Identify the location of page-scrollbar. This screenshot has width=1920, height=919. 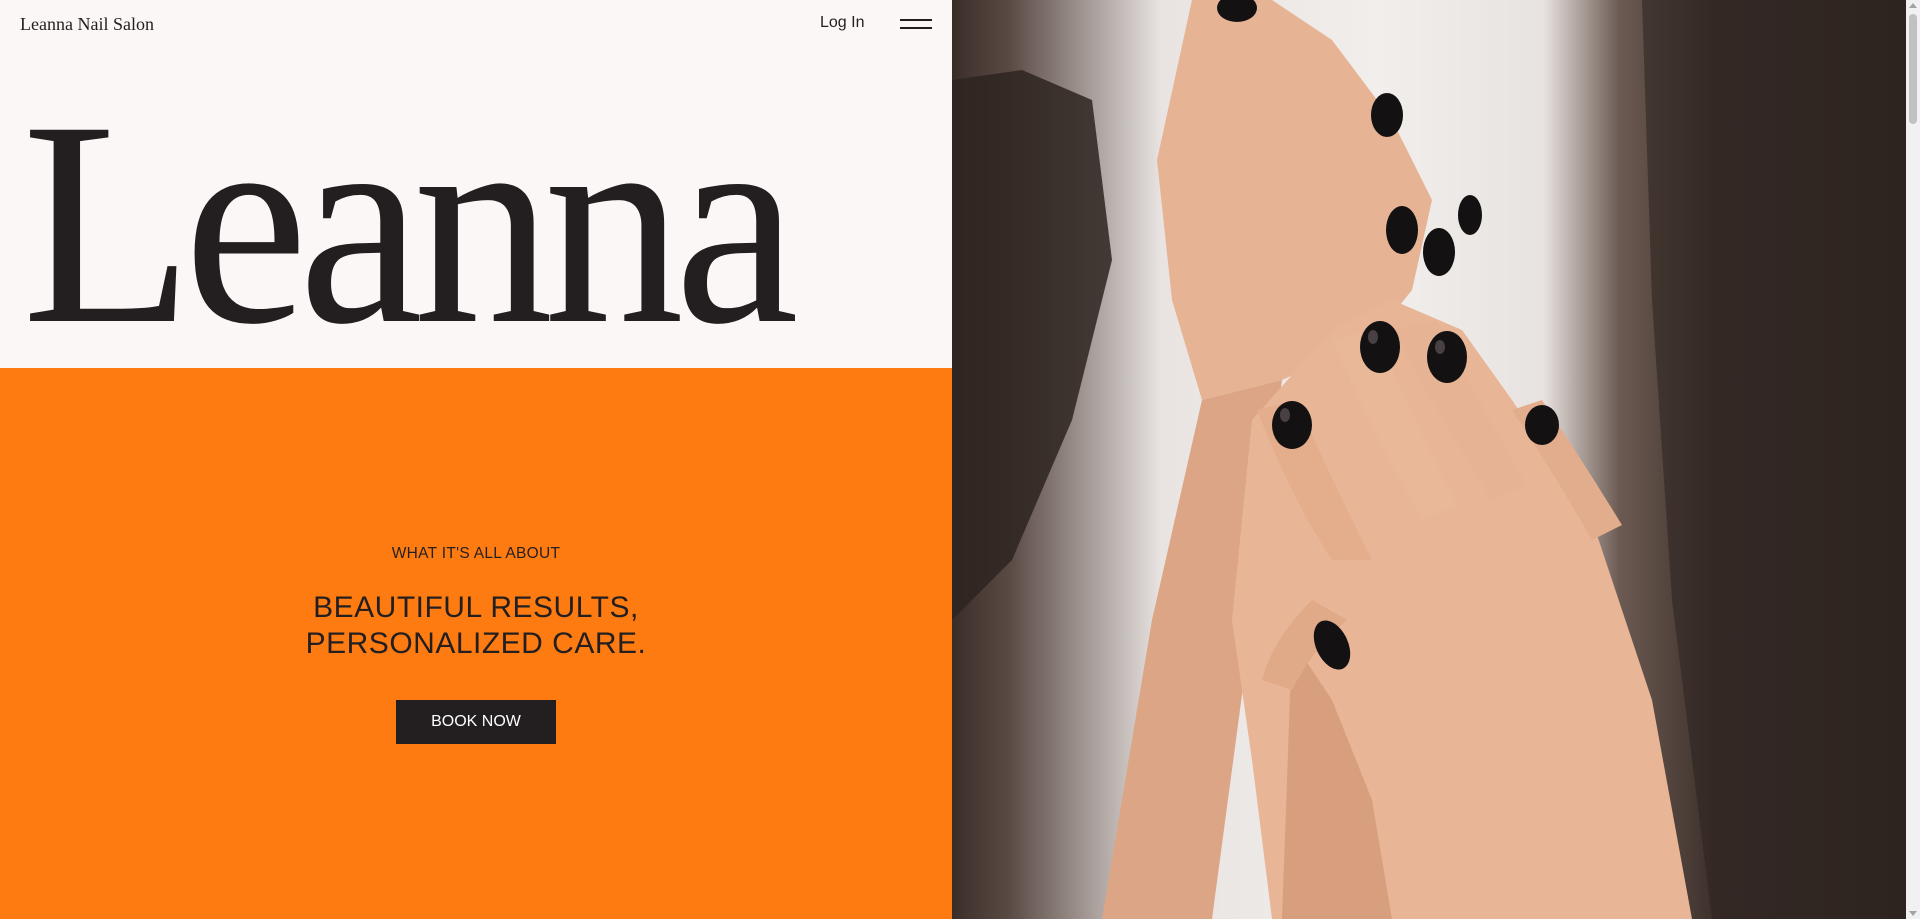
(1913, 459).